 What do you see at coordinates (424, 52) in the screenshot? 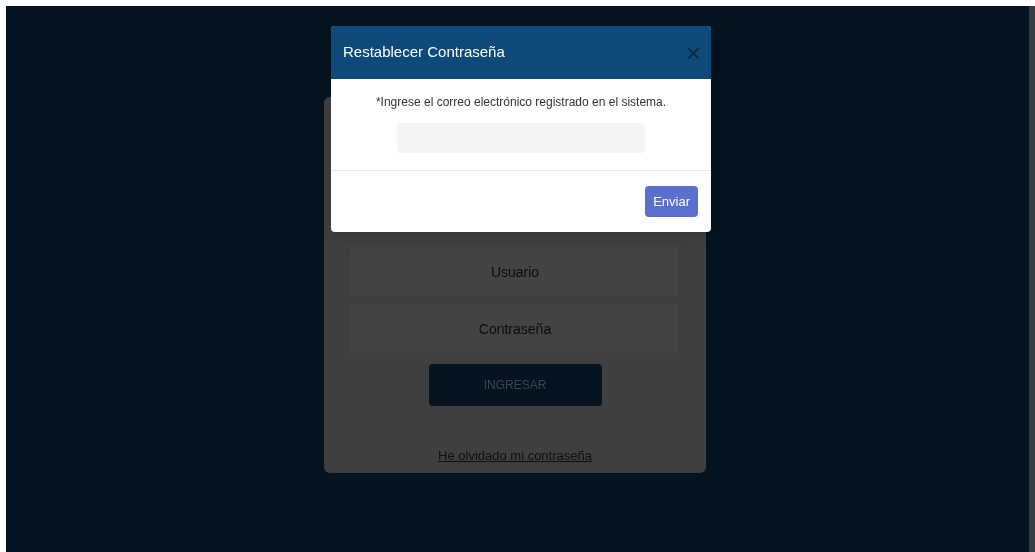
I see `dialog-title: Restablecer Contraseña` at bounding box center [424, 52].